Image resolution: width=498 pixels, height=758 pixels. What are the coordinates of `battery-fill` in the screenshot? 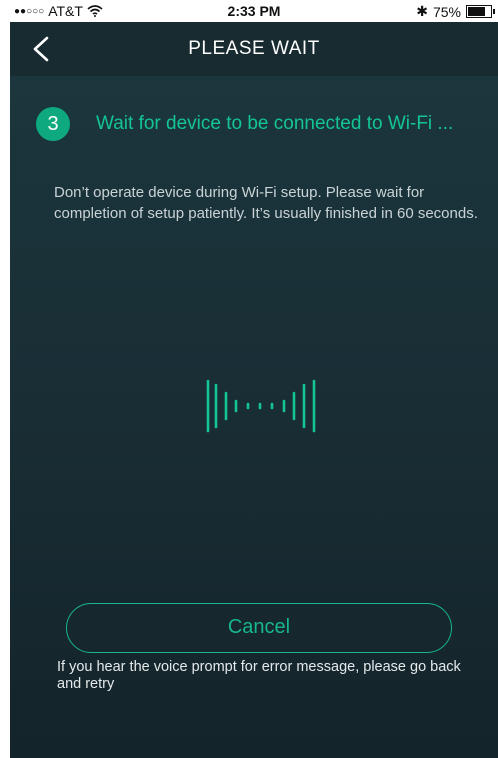 It's located at (476, 11).